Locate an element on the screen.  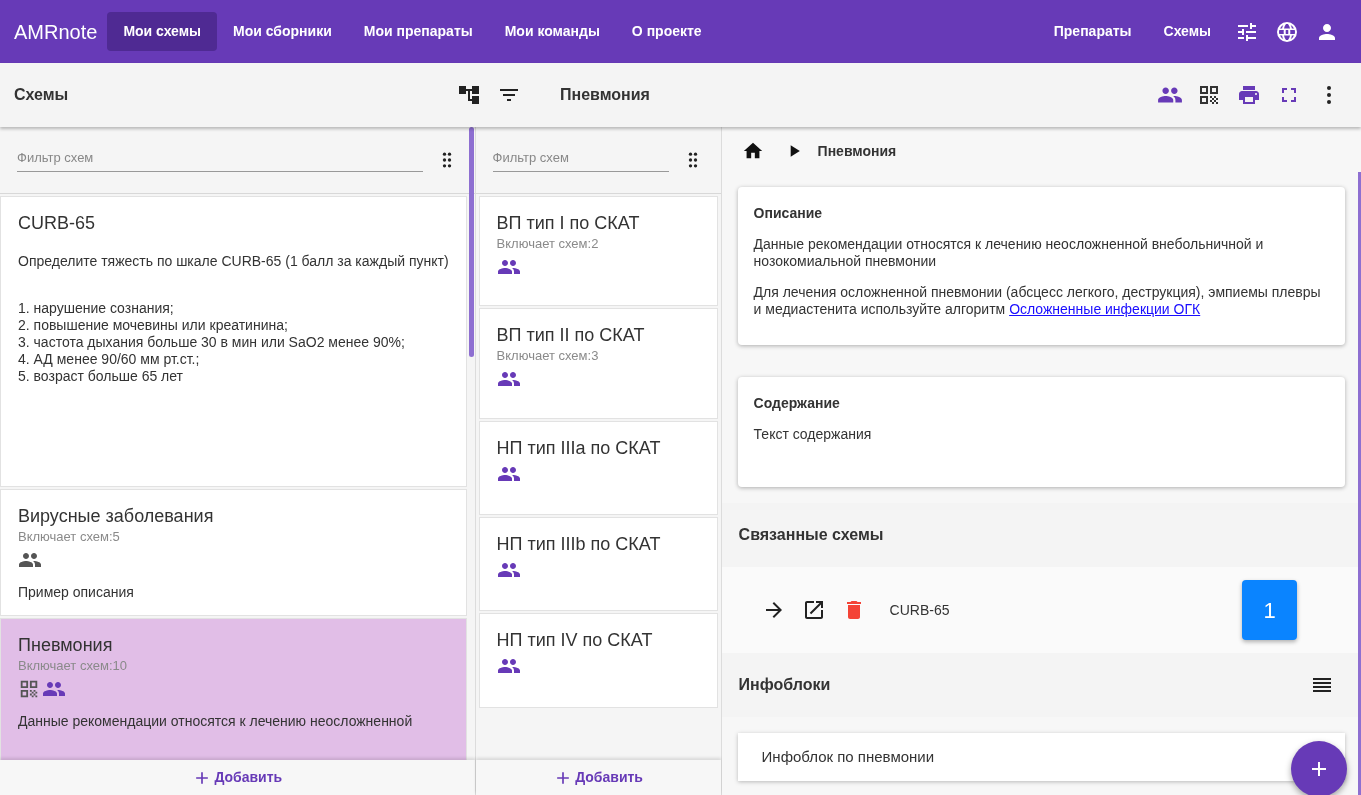
breadcrumb-item: Пневмония is located at coordinates (857, 151).